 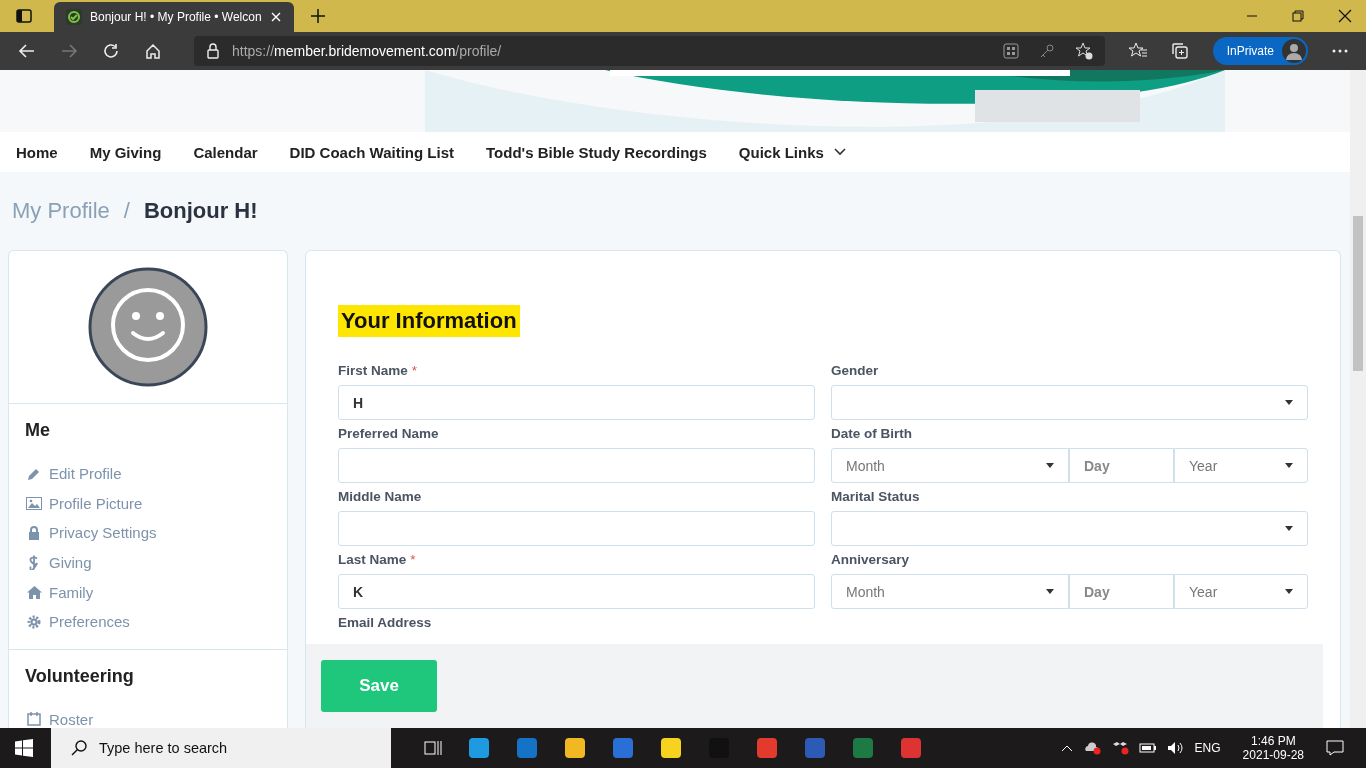 I want to click on field-label: Gender, so click(x=855, y=371).